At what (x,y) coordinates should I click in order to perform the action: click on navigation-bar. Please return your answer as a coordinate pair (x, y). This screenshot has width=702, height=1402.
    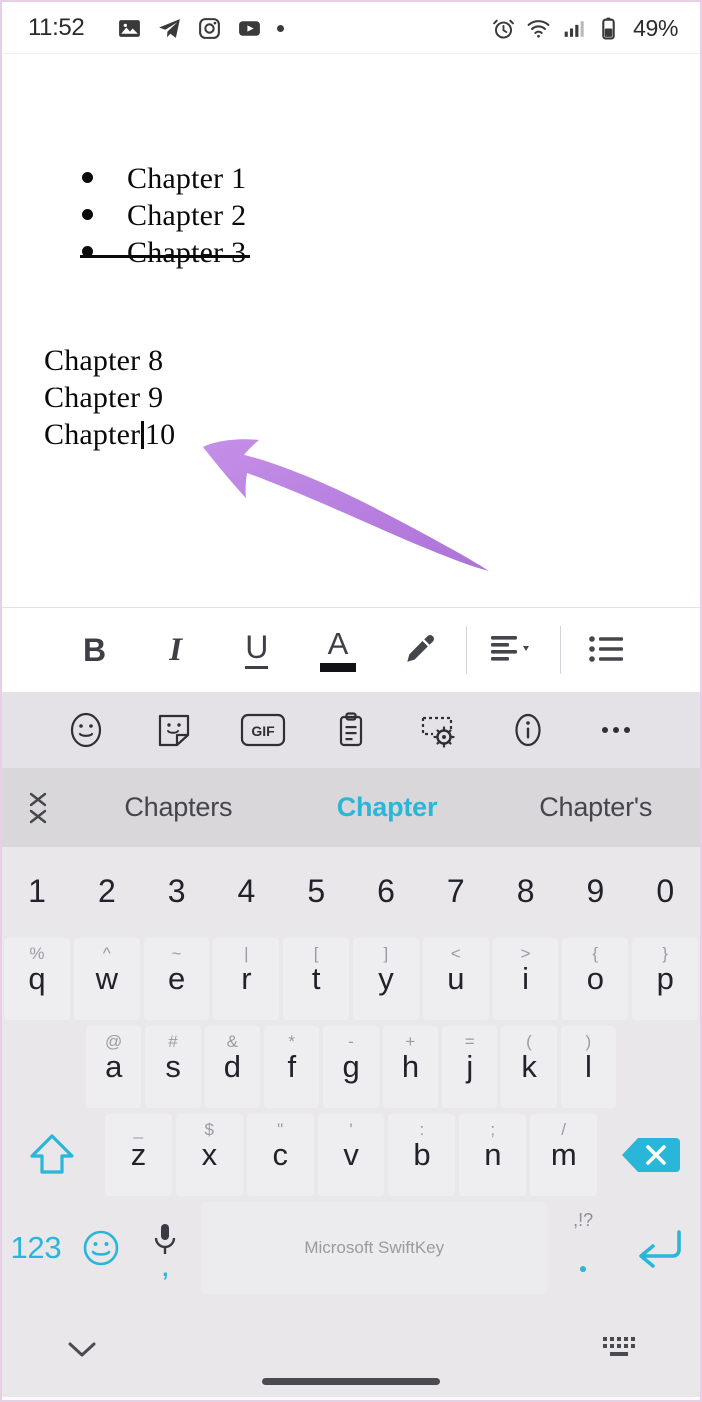
    Looking at the image, I should click on (351, 1349).